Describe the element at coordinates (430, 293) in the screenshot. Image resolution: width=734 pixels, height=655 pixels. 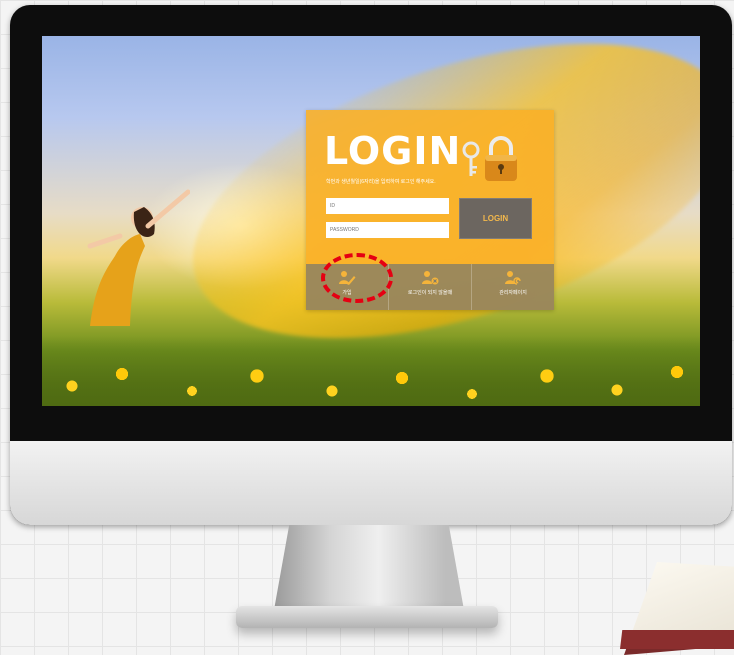
I see `login-help-label: 로그인이 되지 않을때` at that location.